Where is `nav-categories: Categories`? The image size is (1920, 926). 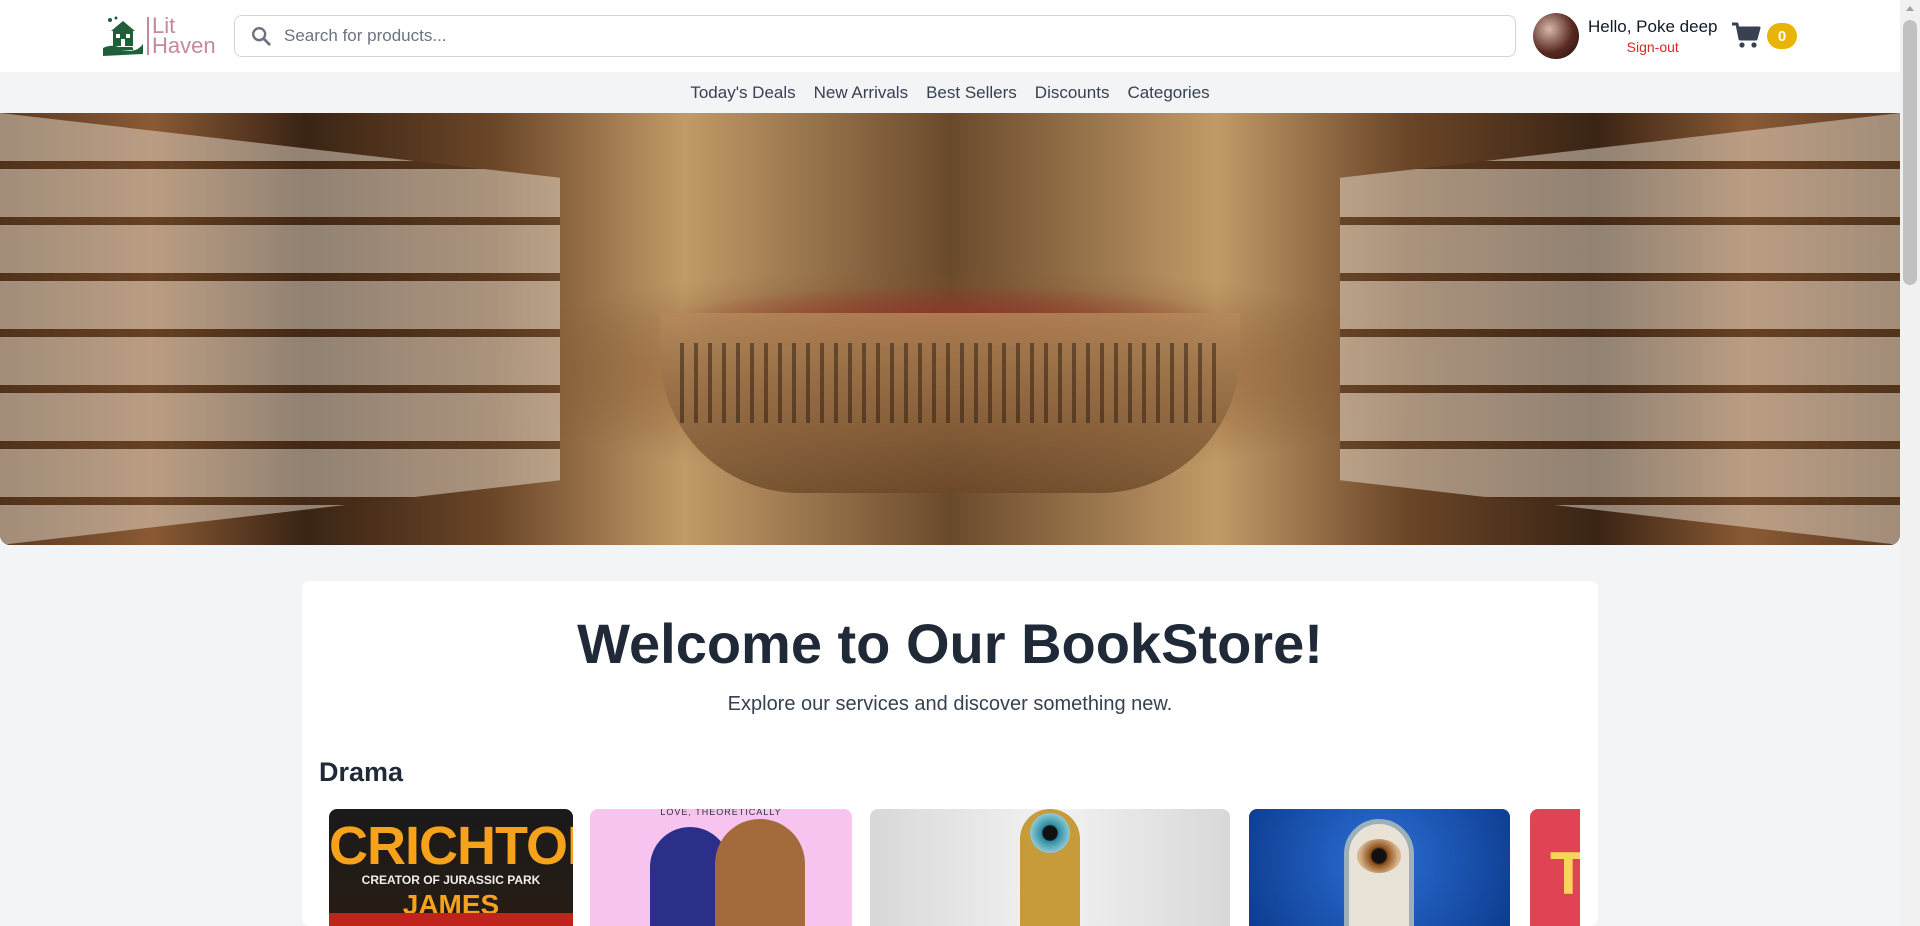
nav-categories: Categories is located at coordinates (1168, 93).